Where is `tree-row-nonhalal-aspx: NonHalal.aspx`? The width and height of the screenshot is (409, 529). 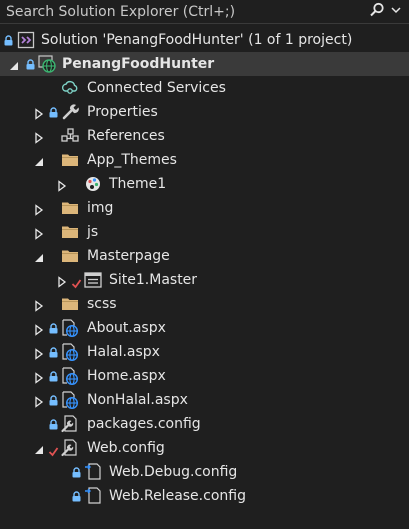 tree-row-nonhalal-aspx: NonHalal.aspx is located at coordinates (204, 400).